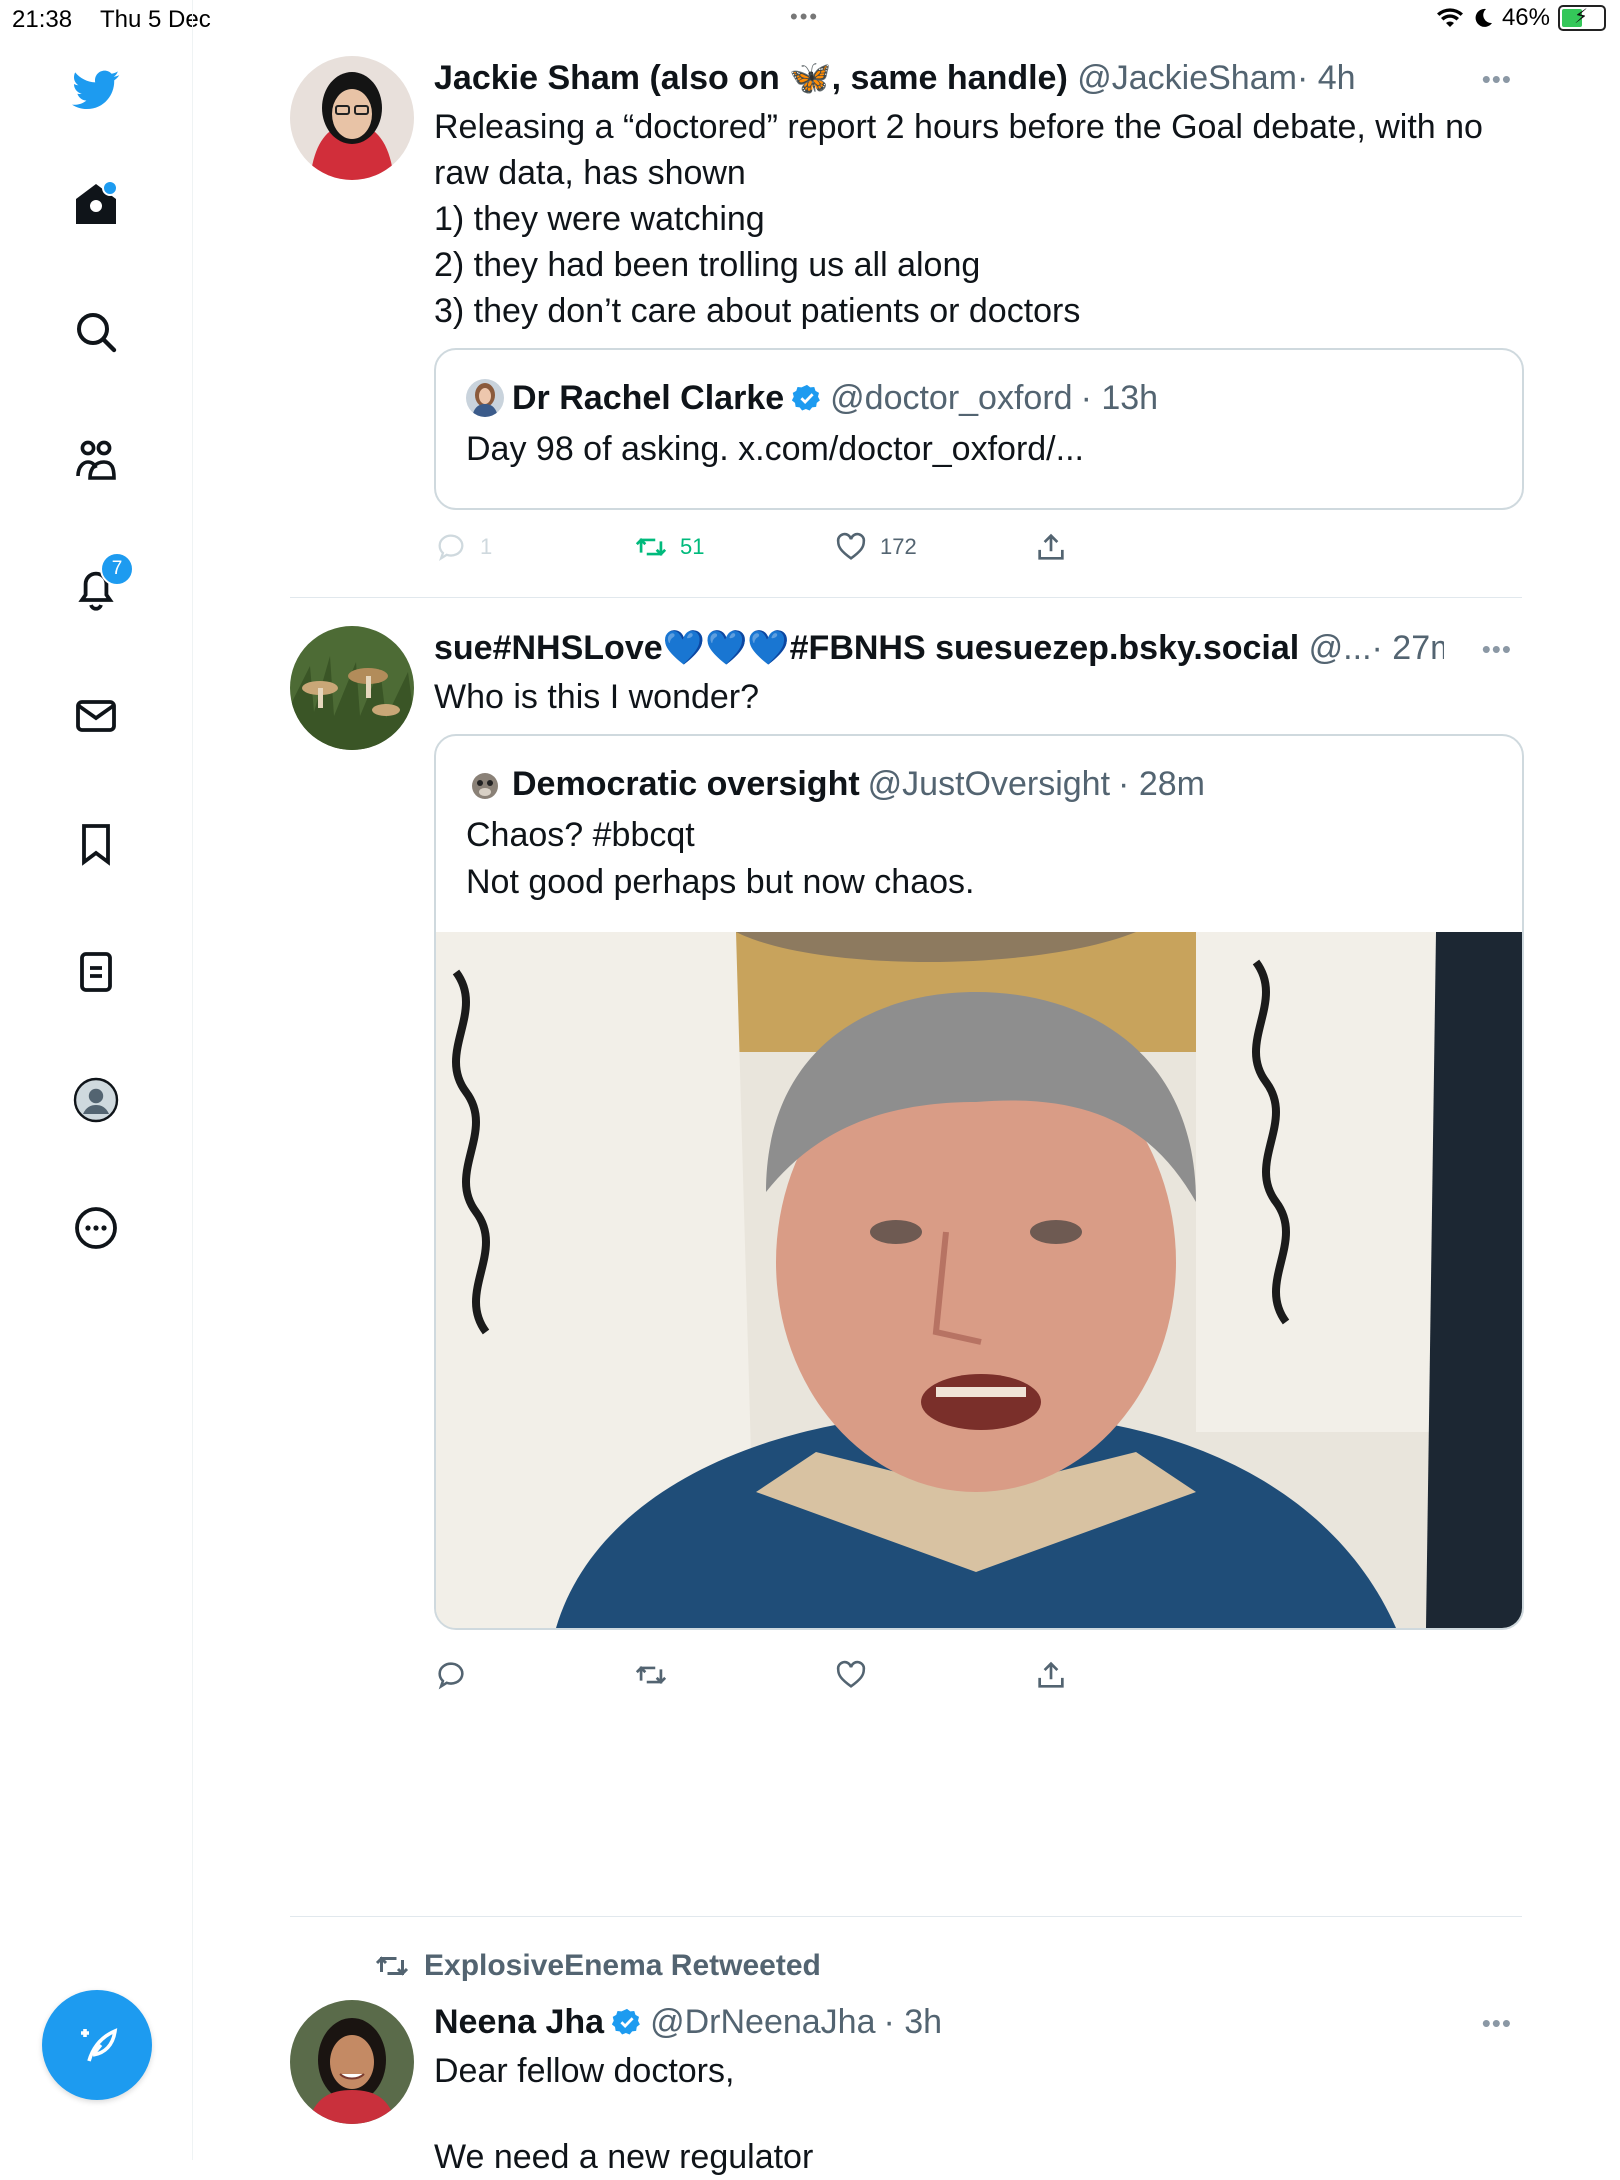  I want to click on tweet-text-line: Who is this I wonder?, so click(597, 697).